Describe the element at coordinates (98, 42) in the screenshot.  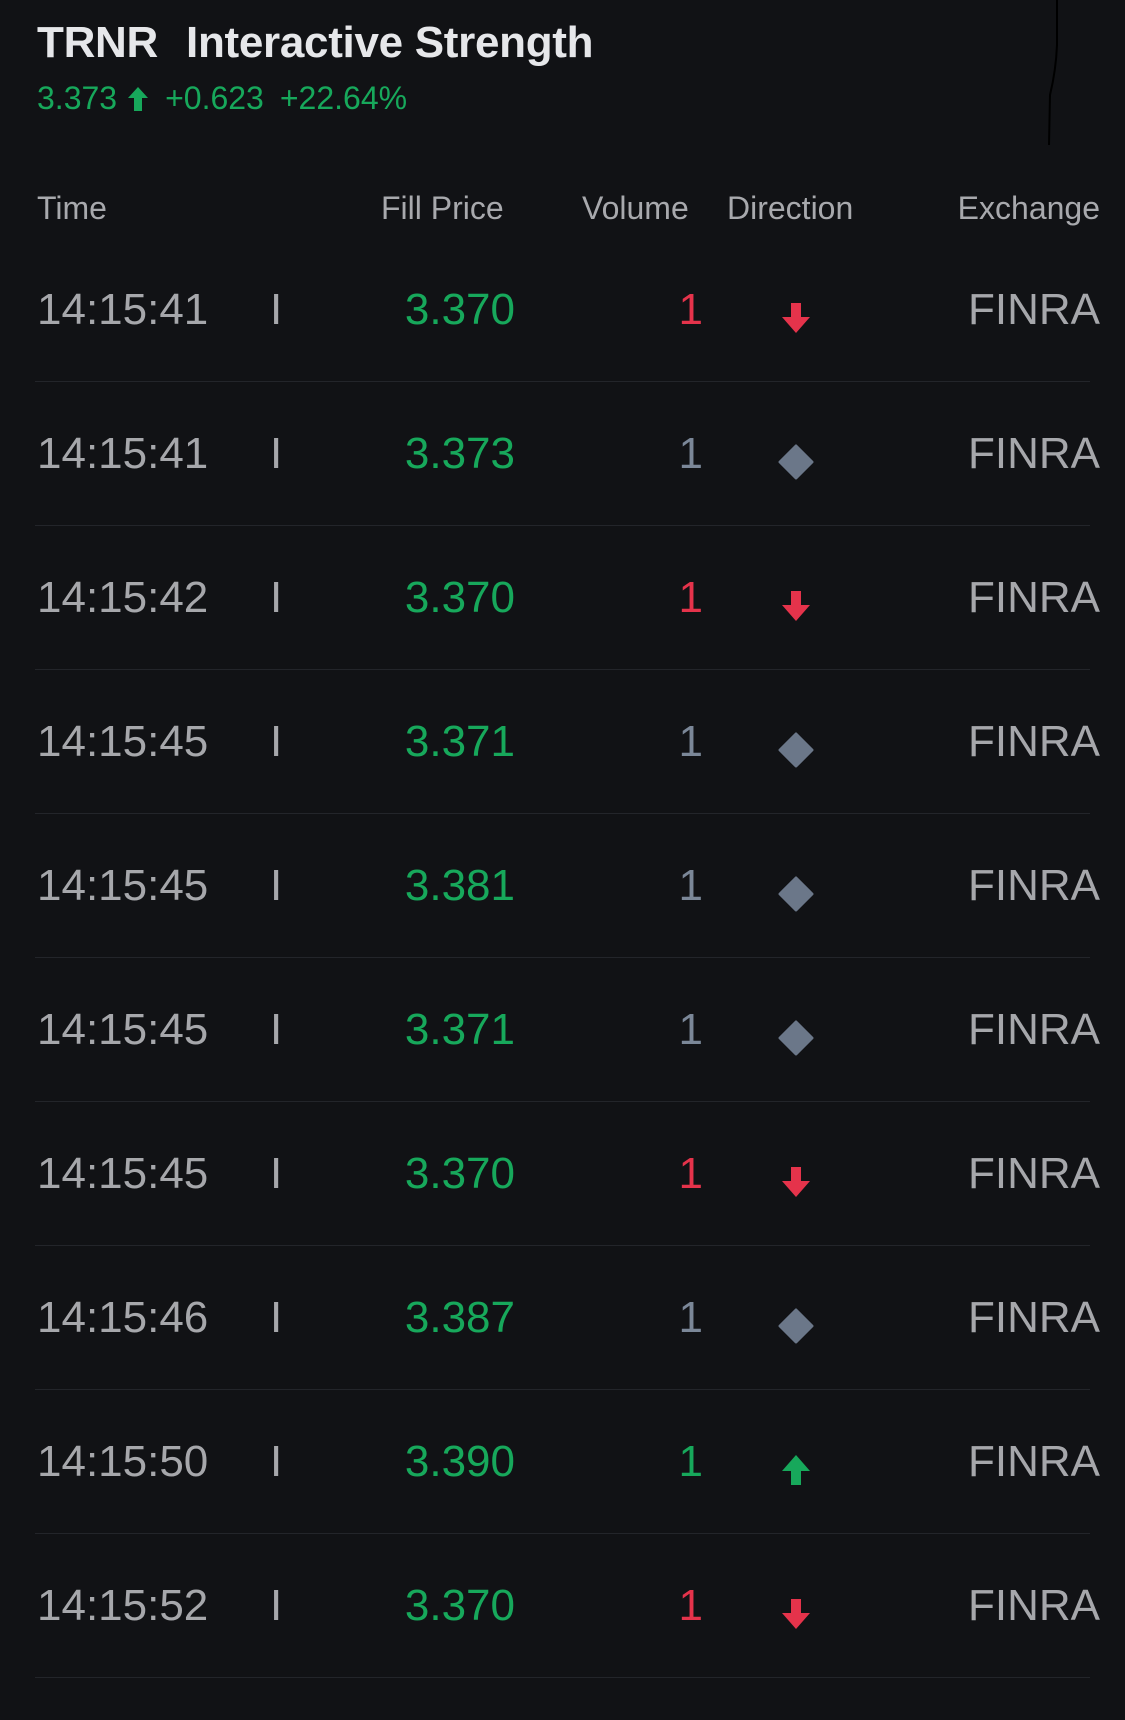
I see `ticker-symbol: TRNR` at that location.